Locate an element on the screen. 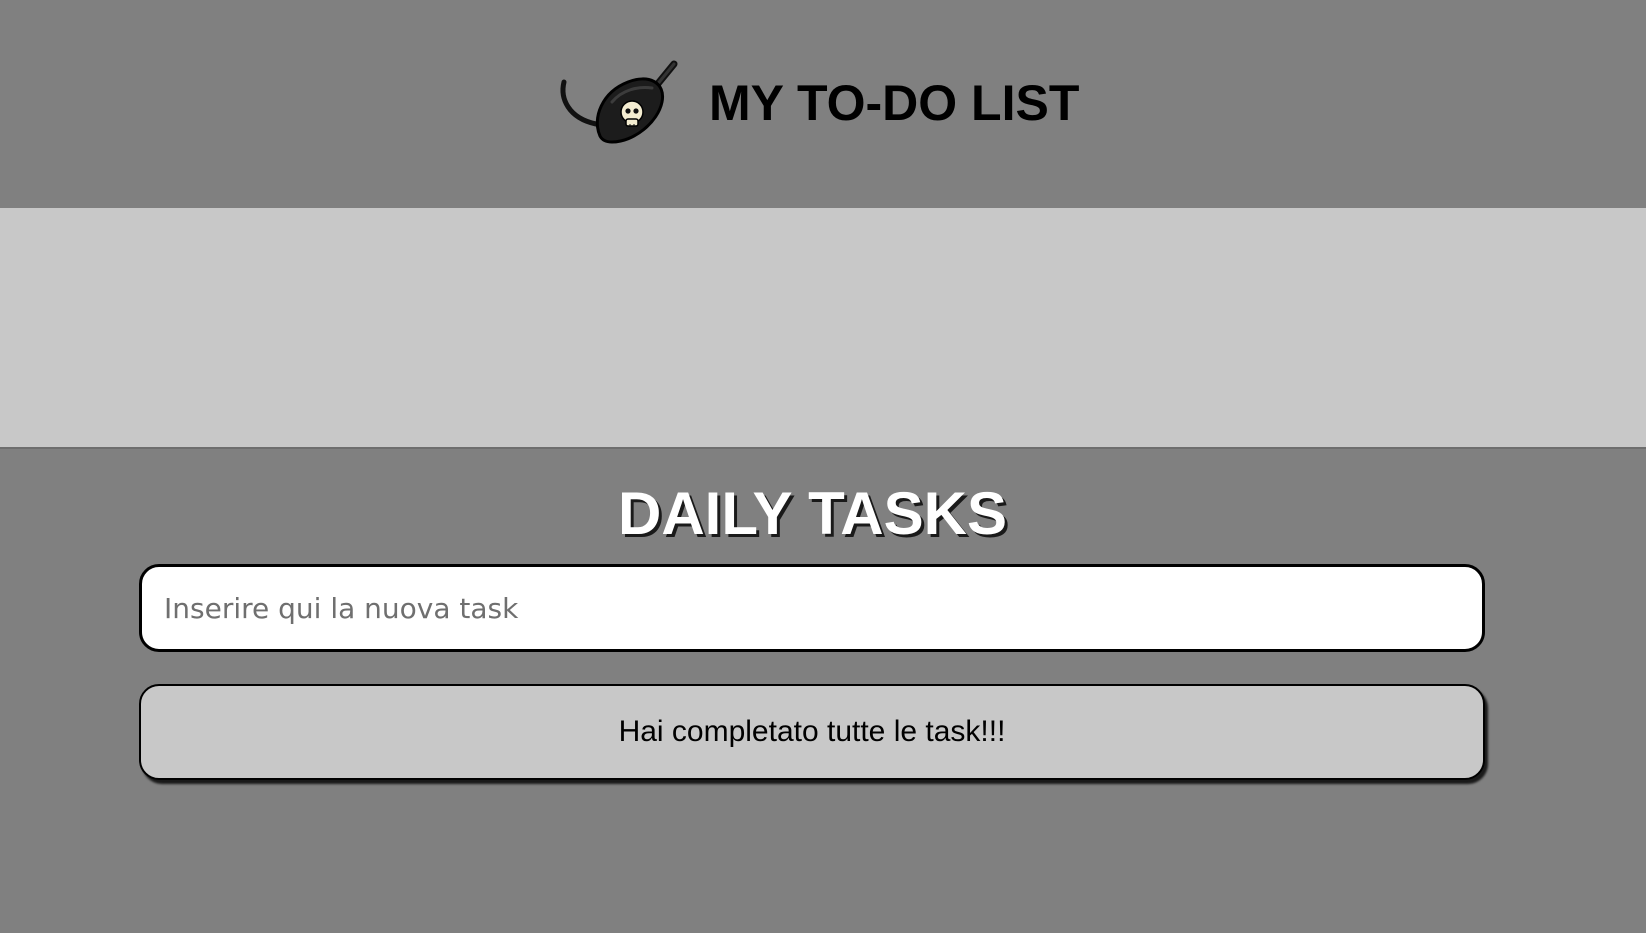  pirate-eyepatch-icon is located at coordinates (619, 102).